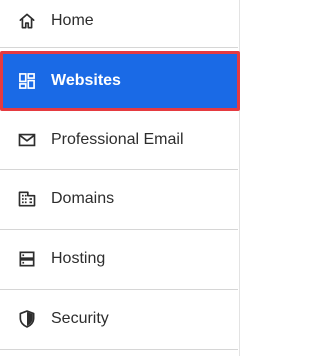 The height and width of the screenshot is (356, 320). What do you see at coordinates (119, 25) in the screenshot?
I see `sidebar-item-home: Home` at bounding box center [119, 25].